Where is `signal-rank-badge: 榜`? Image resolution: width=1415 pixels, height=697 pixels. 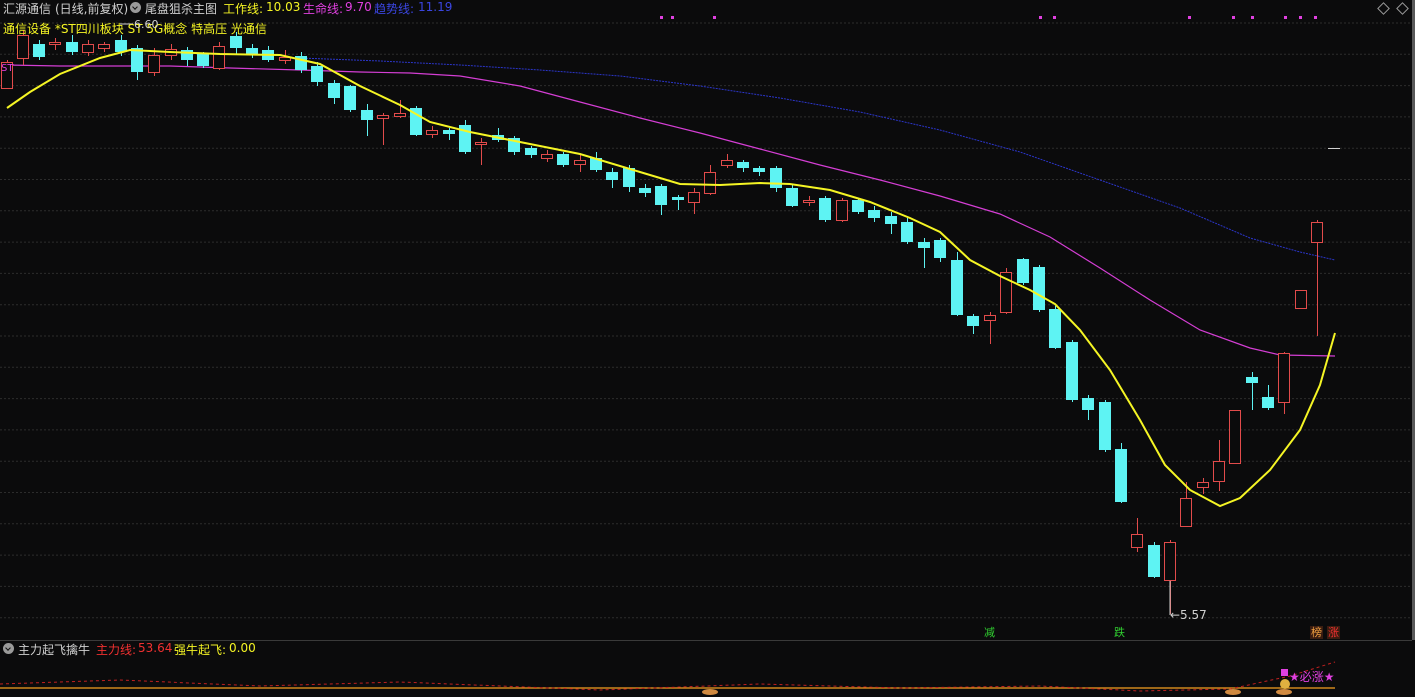 signal-rank-badge: 榜 is located at coordinates (1316, 632).